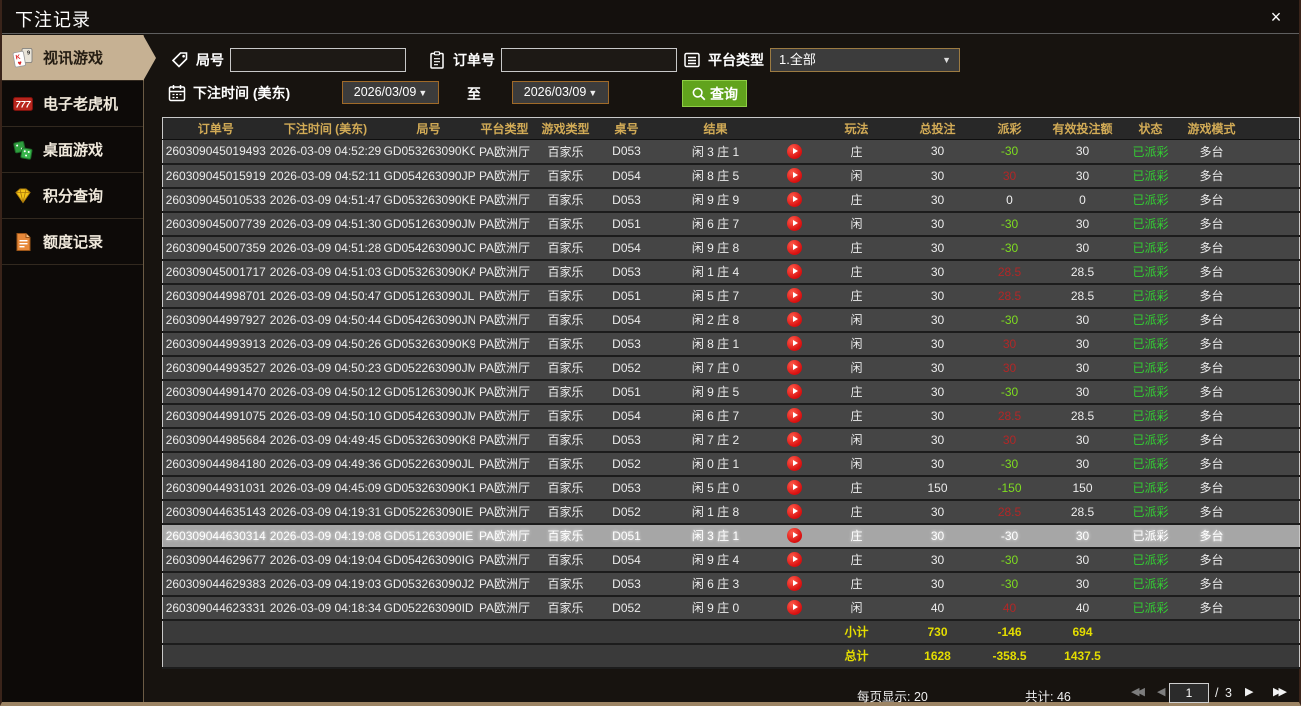 The width and height of the screenshot is (1301, 706). I want to click on bet-cell: 庄, so click(856, 536).